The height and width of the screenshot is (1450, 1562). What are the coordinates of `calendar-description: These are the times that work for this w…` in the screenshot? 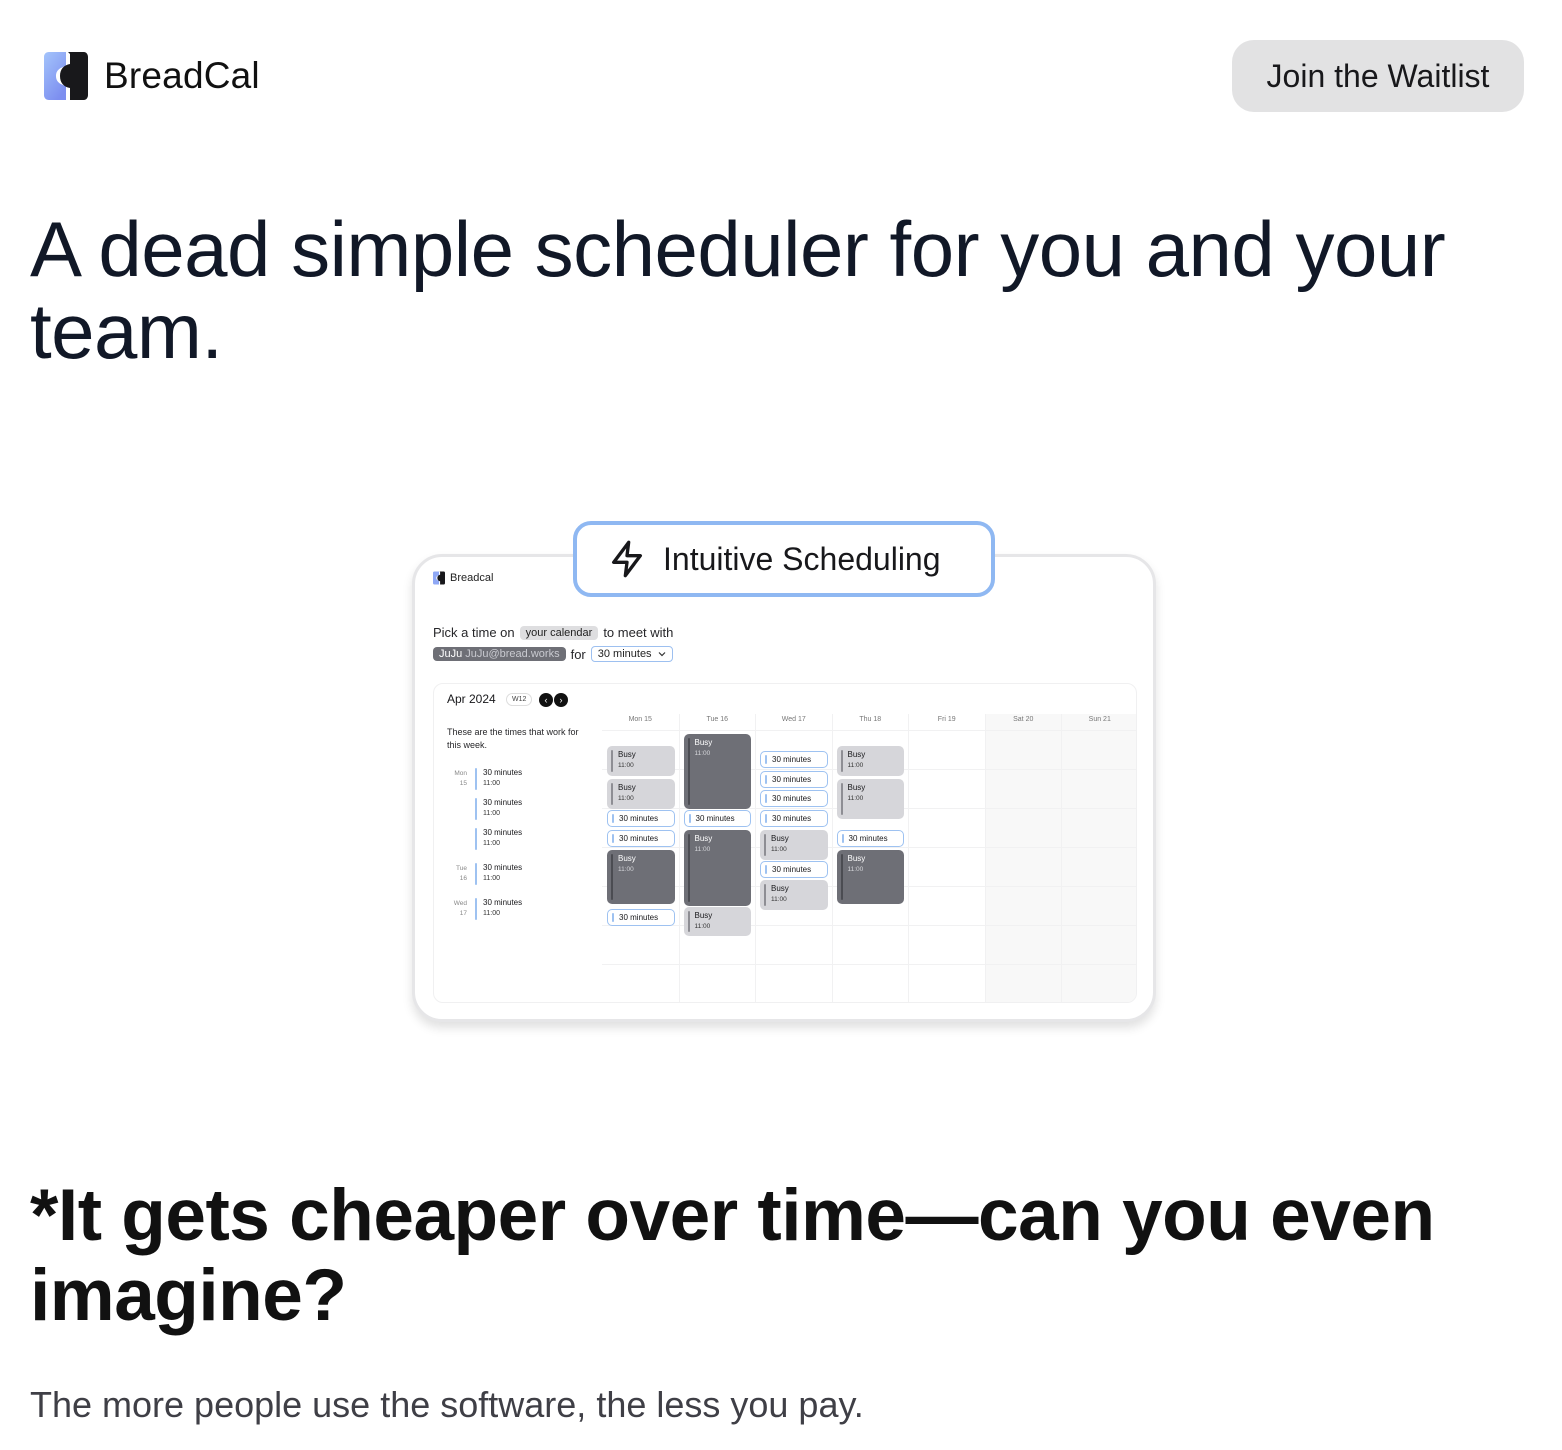 It's located at (513, 738).